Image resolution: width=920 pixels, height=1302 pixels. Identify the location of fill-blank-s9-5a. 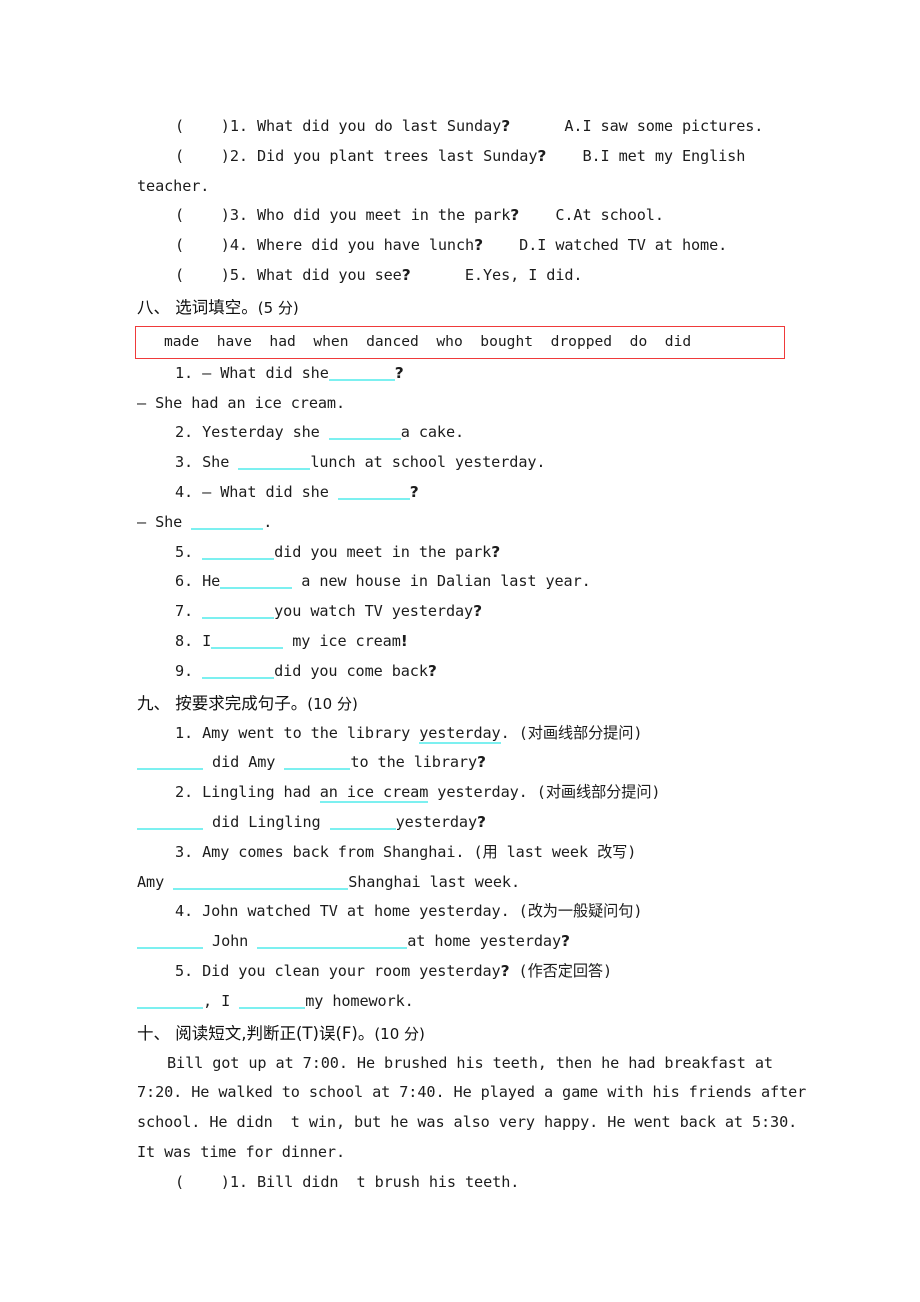
(170, 1000).